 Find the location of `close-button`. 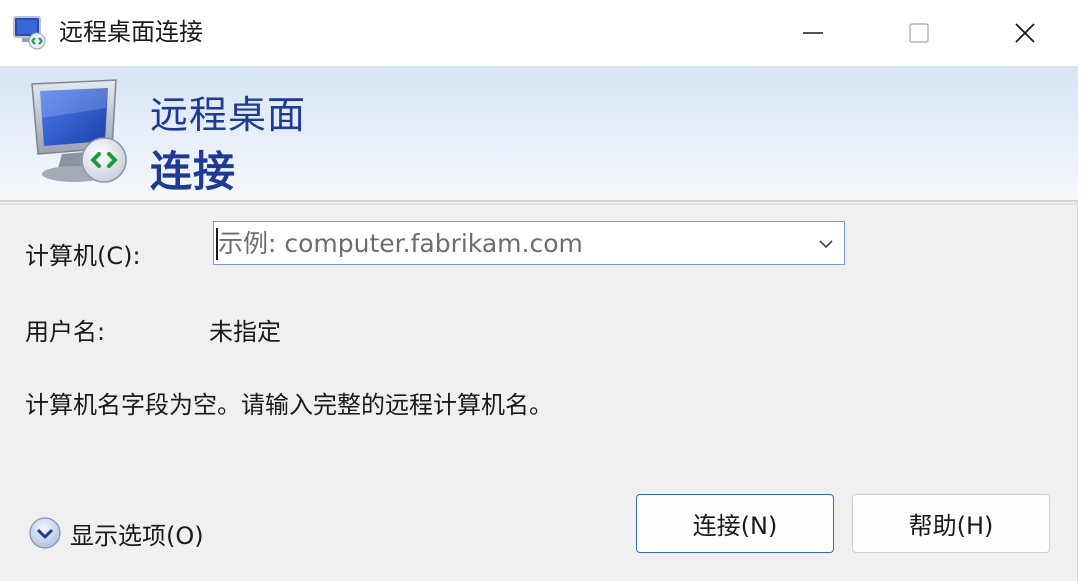

close-button is located at coordinates (1025, 33).